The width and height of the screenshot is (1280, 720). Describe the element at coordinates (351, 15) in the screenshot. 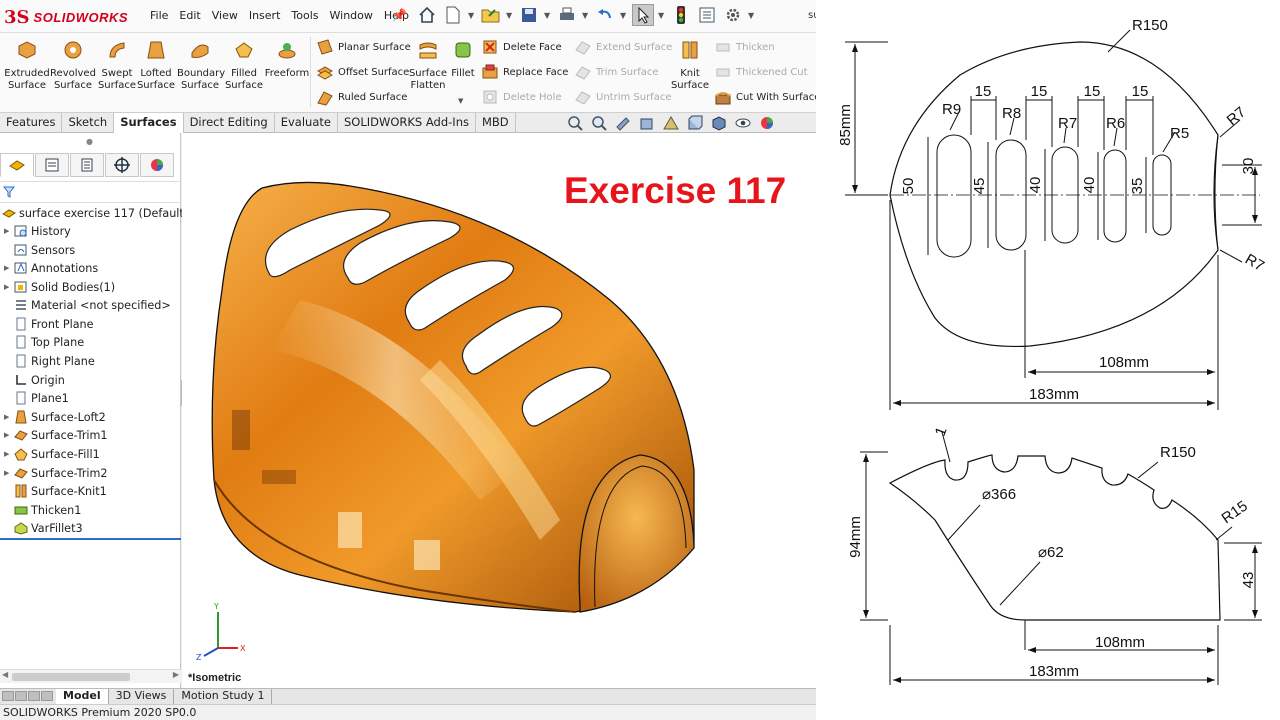

I see `menu-window: Window` at that location.